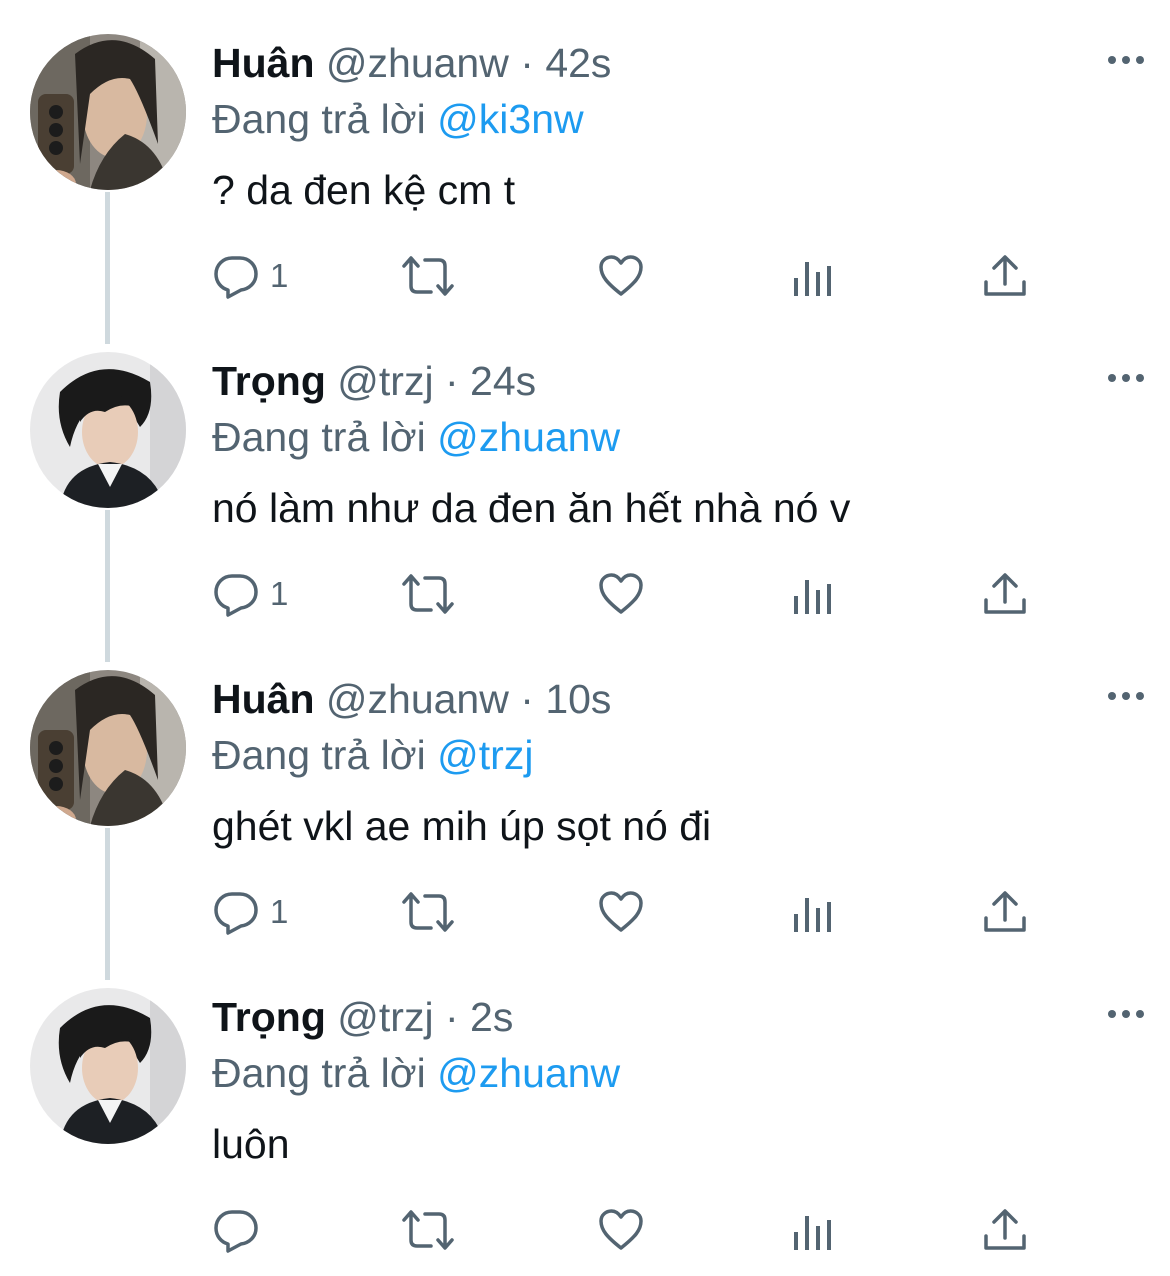 Image resolution: width=1170 pixels, height=1276 pixels. I want to click on reply-button, so click(241, 1230).